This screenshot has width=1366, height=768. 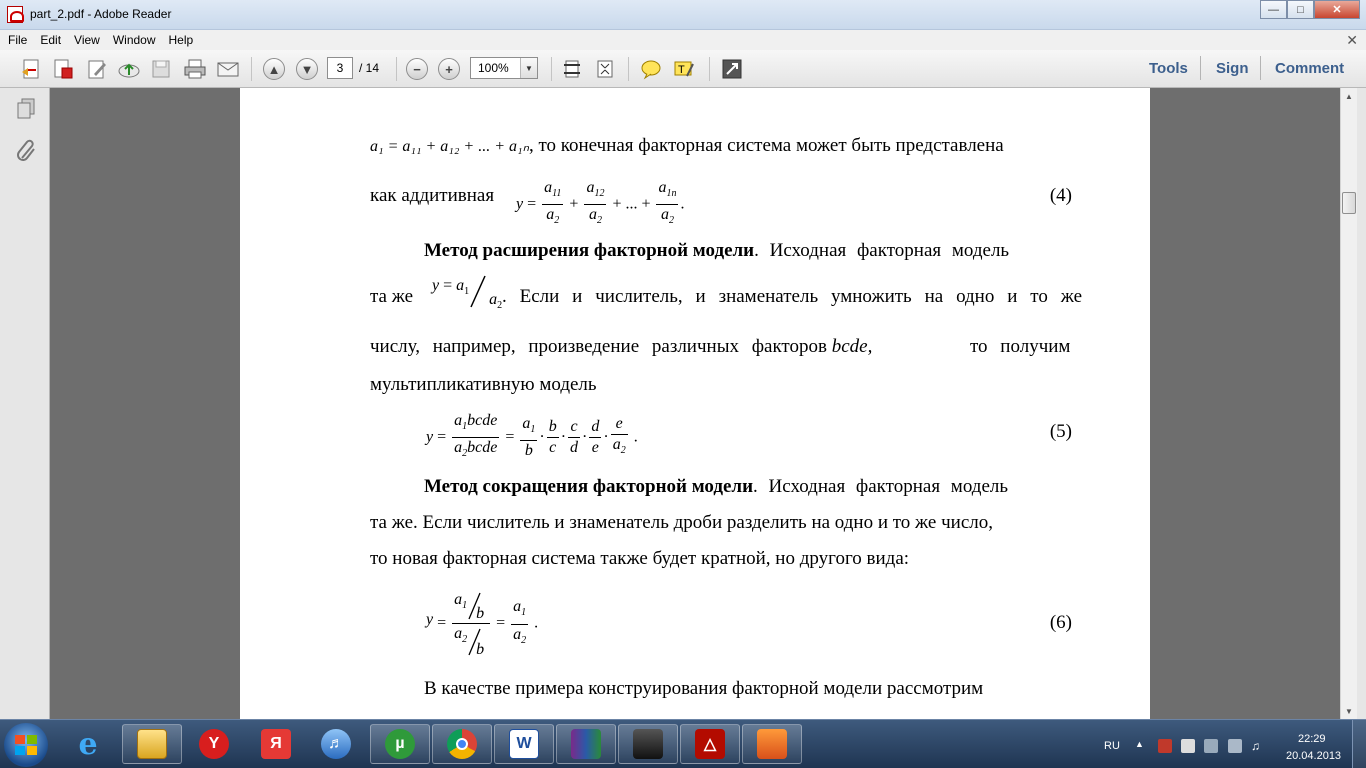 I want to click on menu-view: View, so click(x=87, y=40).